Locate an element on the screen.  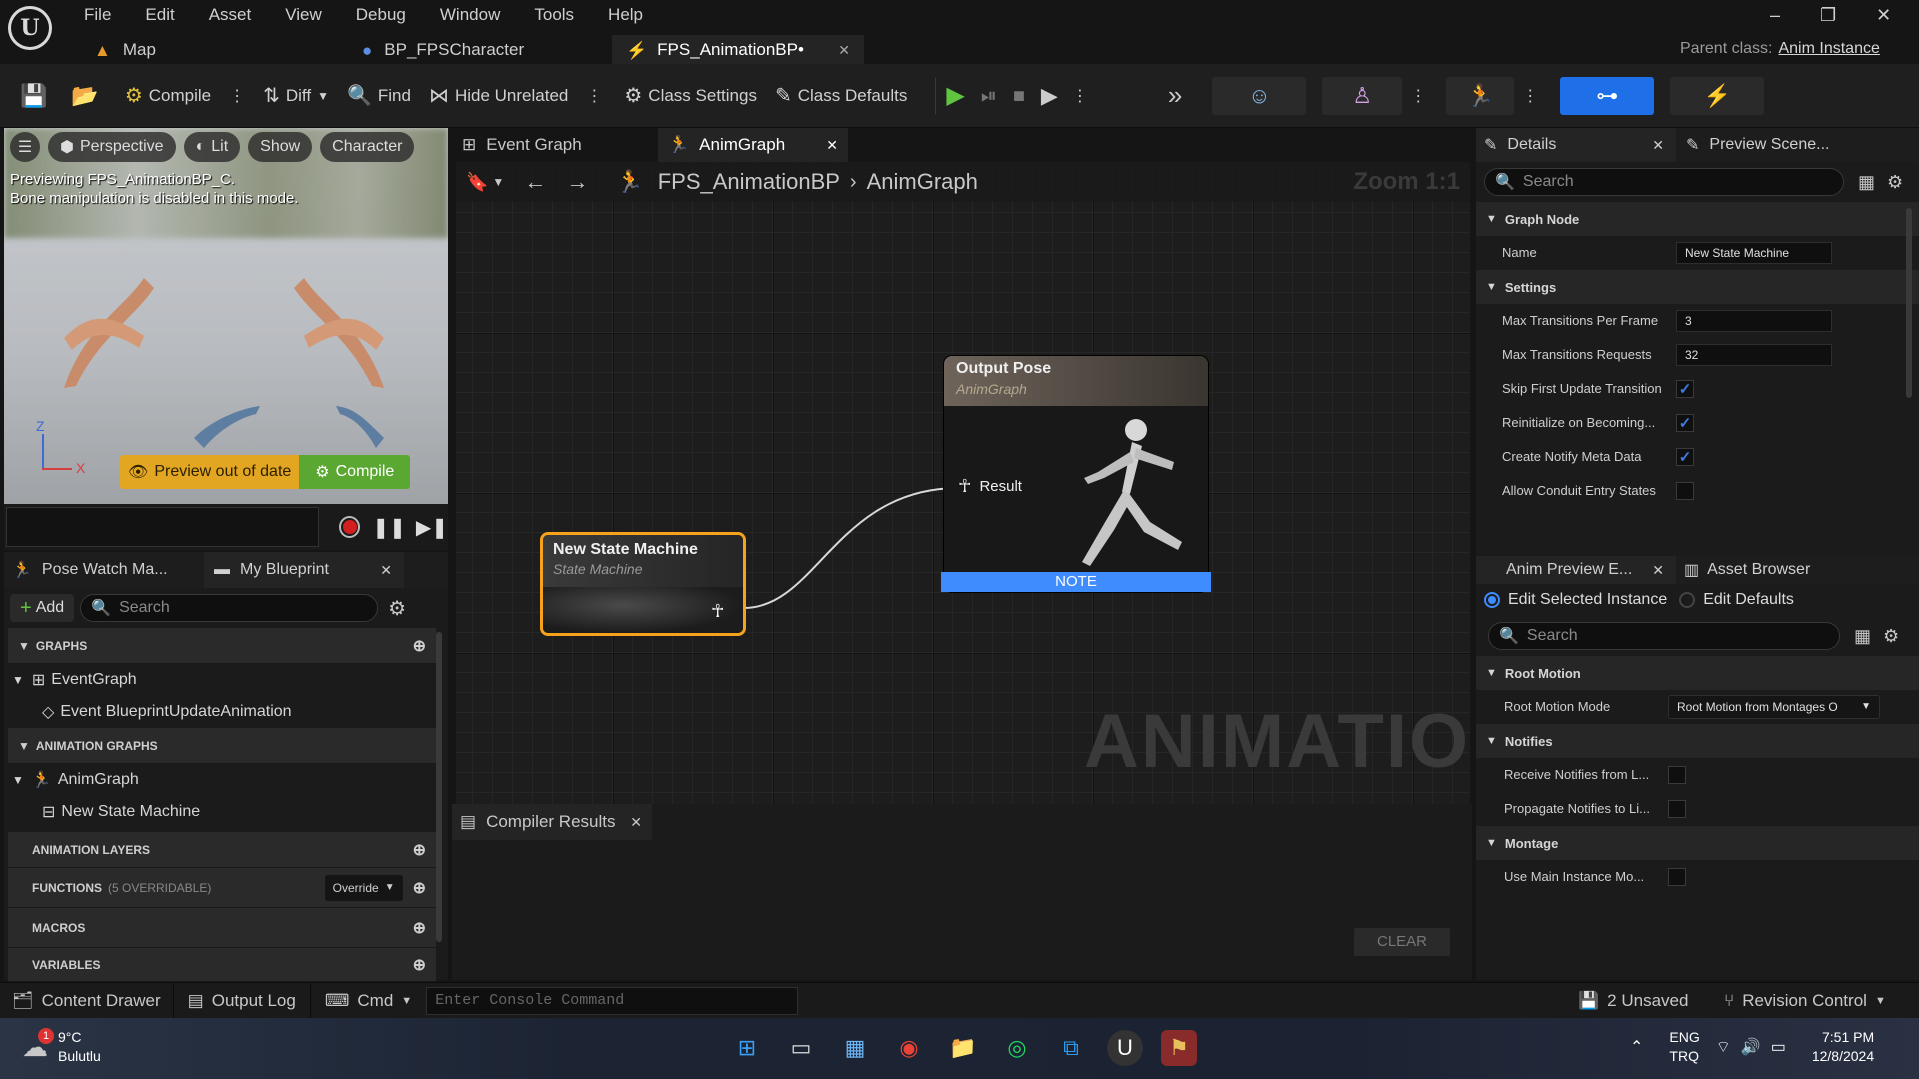
start-button: ⊞ is located at coordinates (747, 1048).